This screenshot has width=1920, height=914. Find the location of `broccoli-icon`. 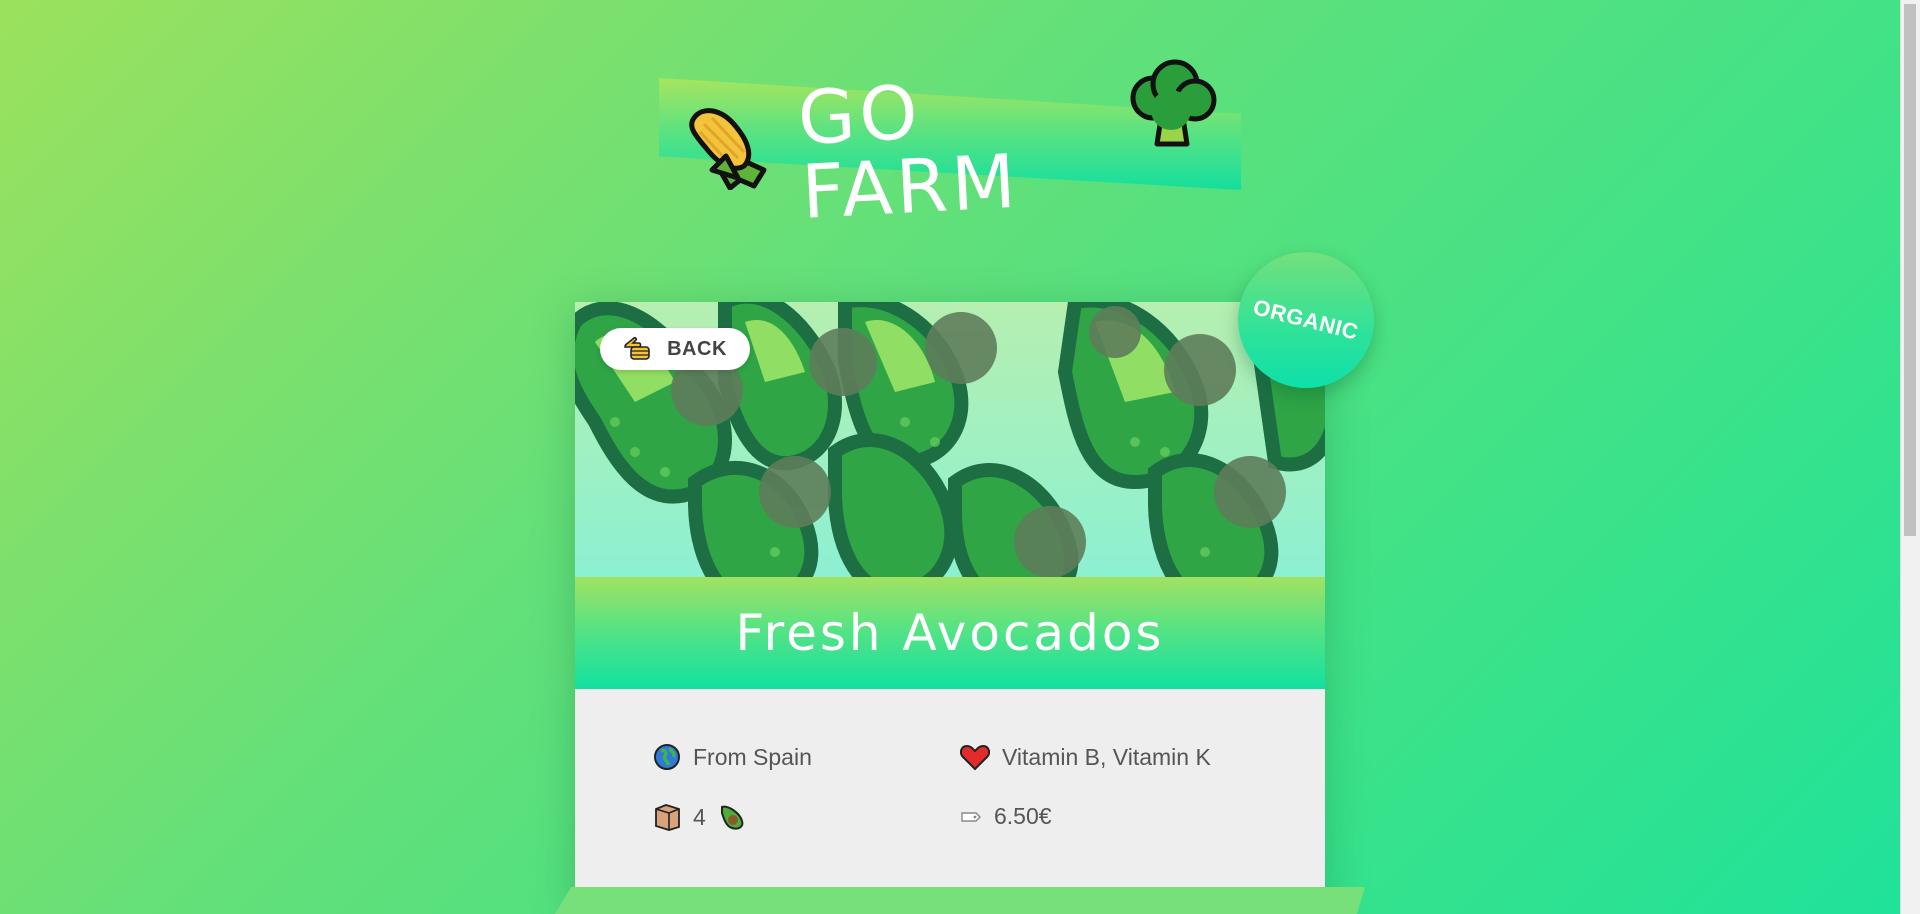

broccoli-icon is located at coordinates (1173, 103).